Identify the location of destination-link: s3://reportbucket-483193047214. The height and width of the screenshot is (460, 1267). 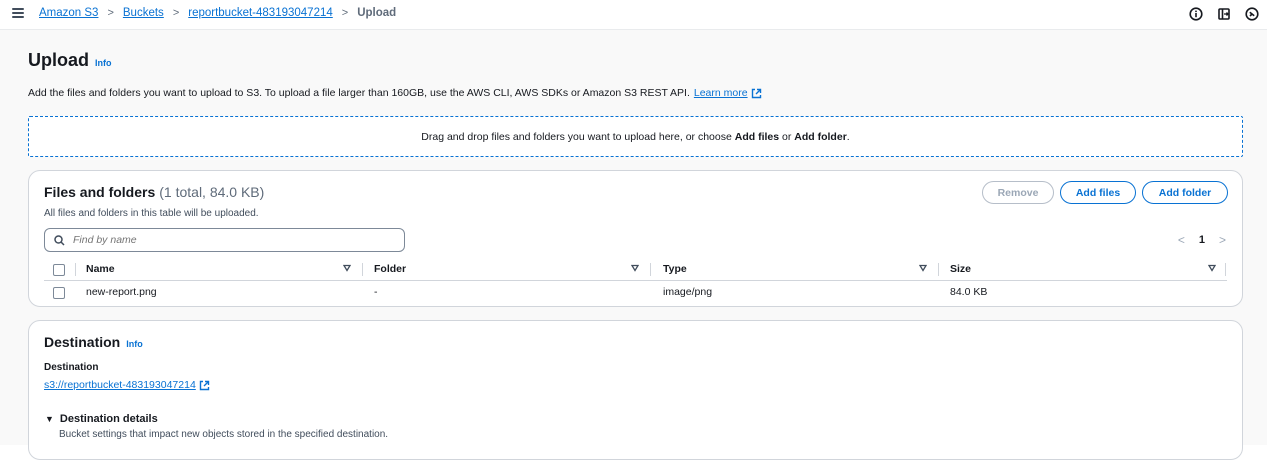
(127, 385).